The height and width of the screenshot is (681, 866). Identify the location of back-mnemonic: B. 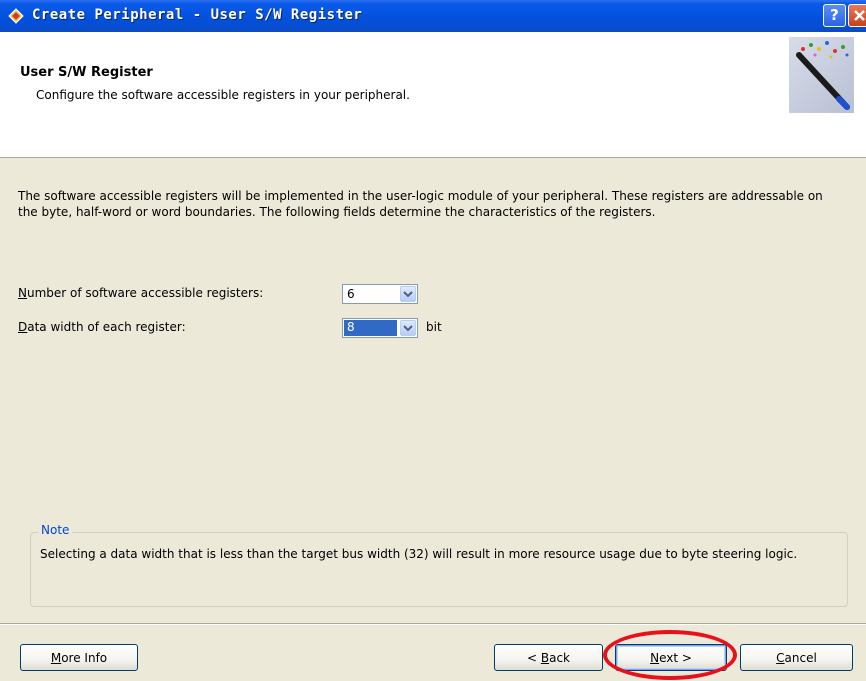
(545, 658).